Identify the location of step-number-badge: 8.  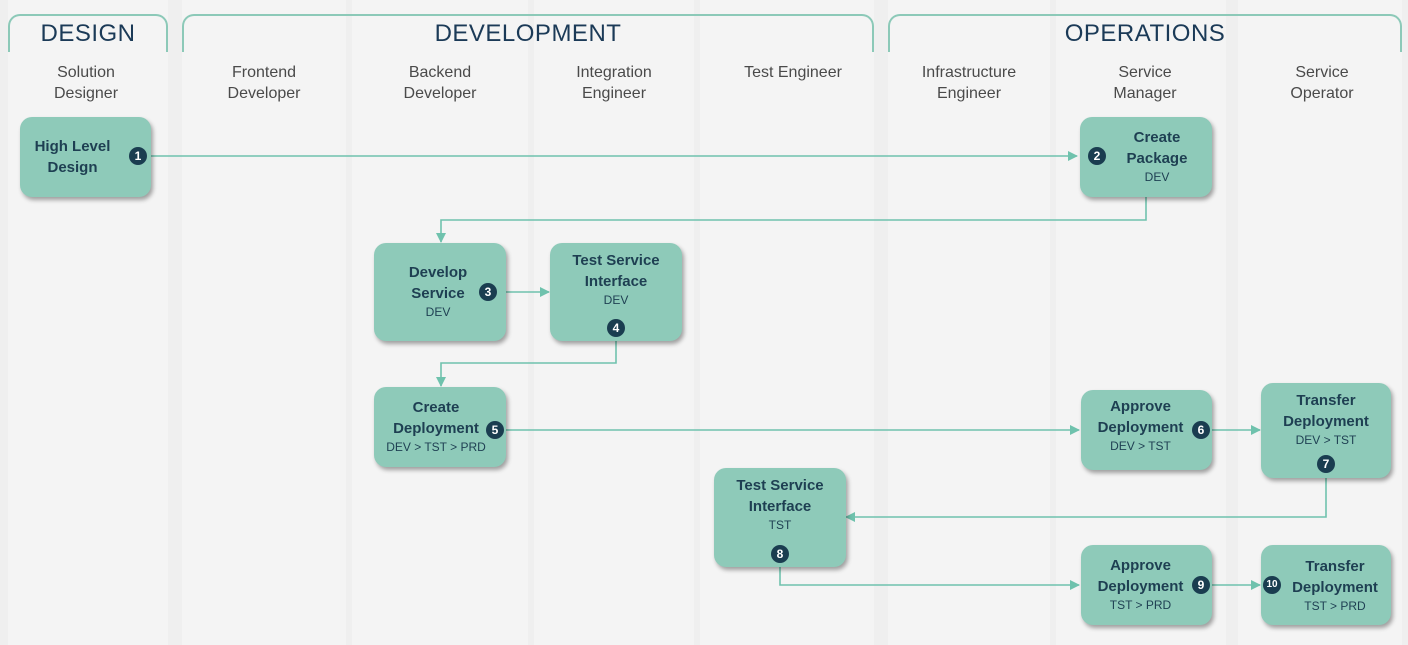
(780, 554).